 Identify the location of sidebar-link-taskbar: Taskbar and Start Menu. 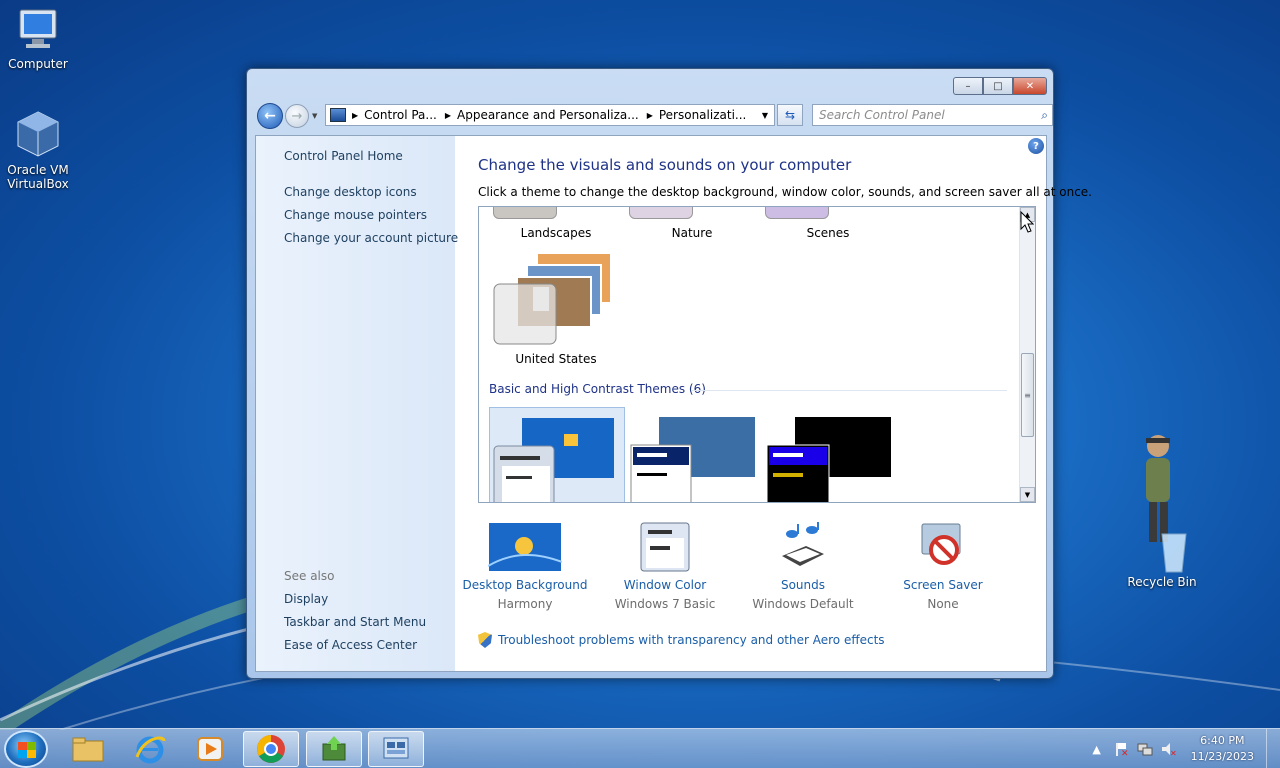
(355, 622).